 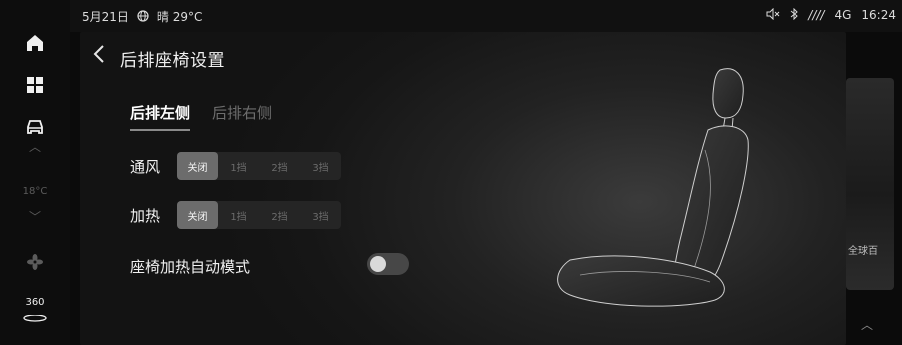 What do you see at coordinates (145, 216) in the screenshot?
I see `heating-label: 加热` at bounding box center [145, 216].